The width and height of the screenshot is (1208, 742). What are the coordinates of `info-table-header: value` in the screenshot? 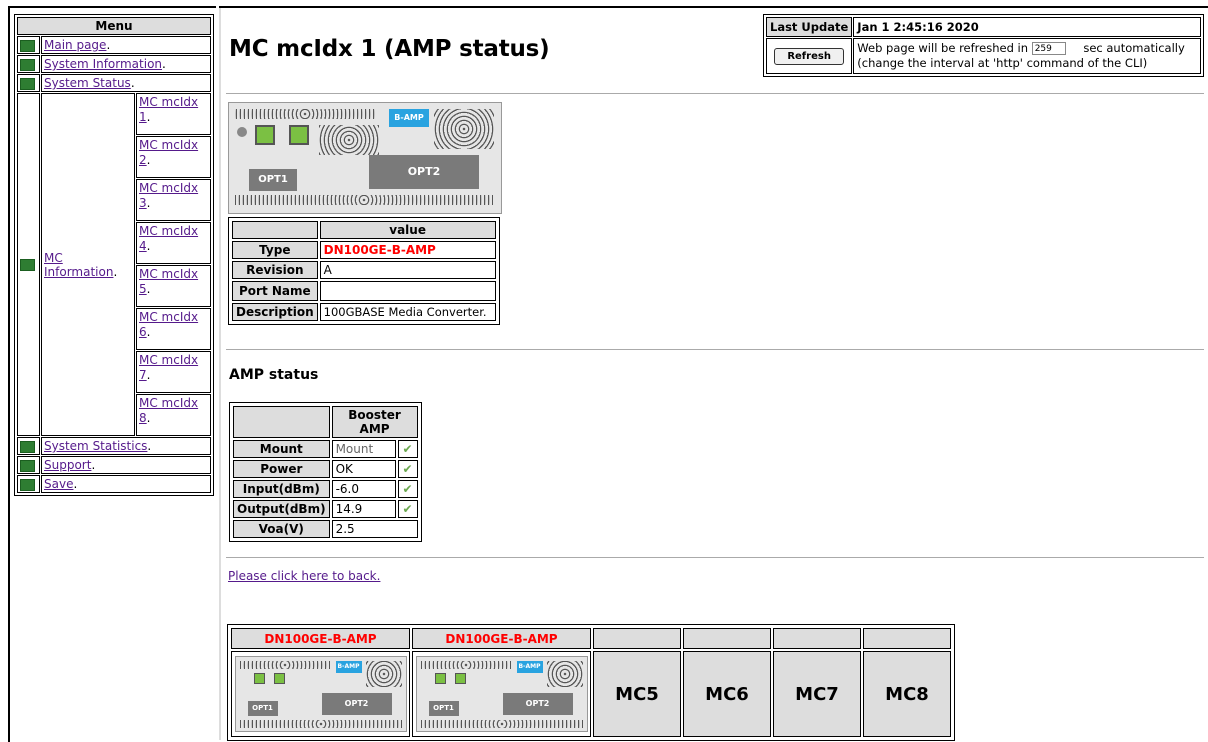 It's located at (407, 230).